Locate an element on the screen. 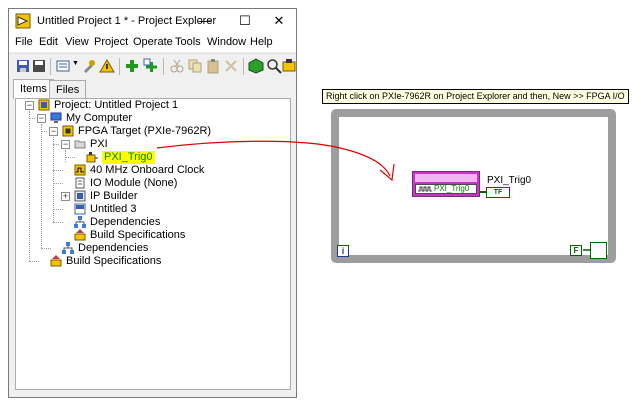 This screenshot has height=408, width=641. loop-condition-terminal is located at coordinates (598, 250).